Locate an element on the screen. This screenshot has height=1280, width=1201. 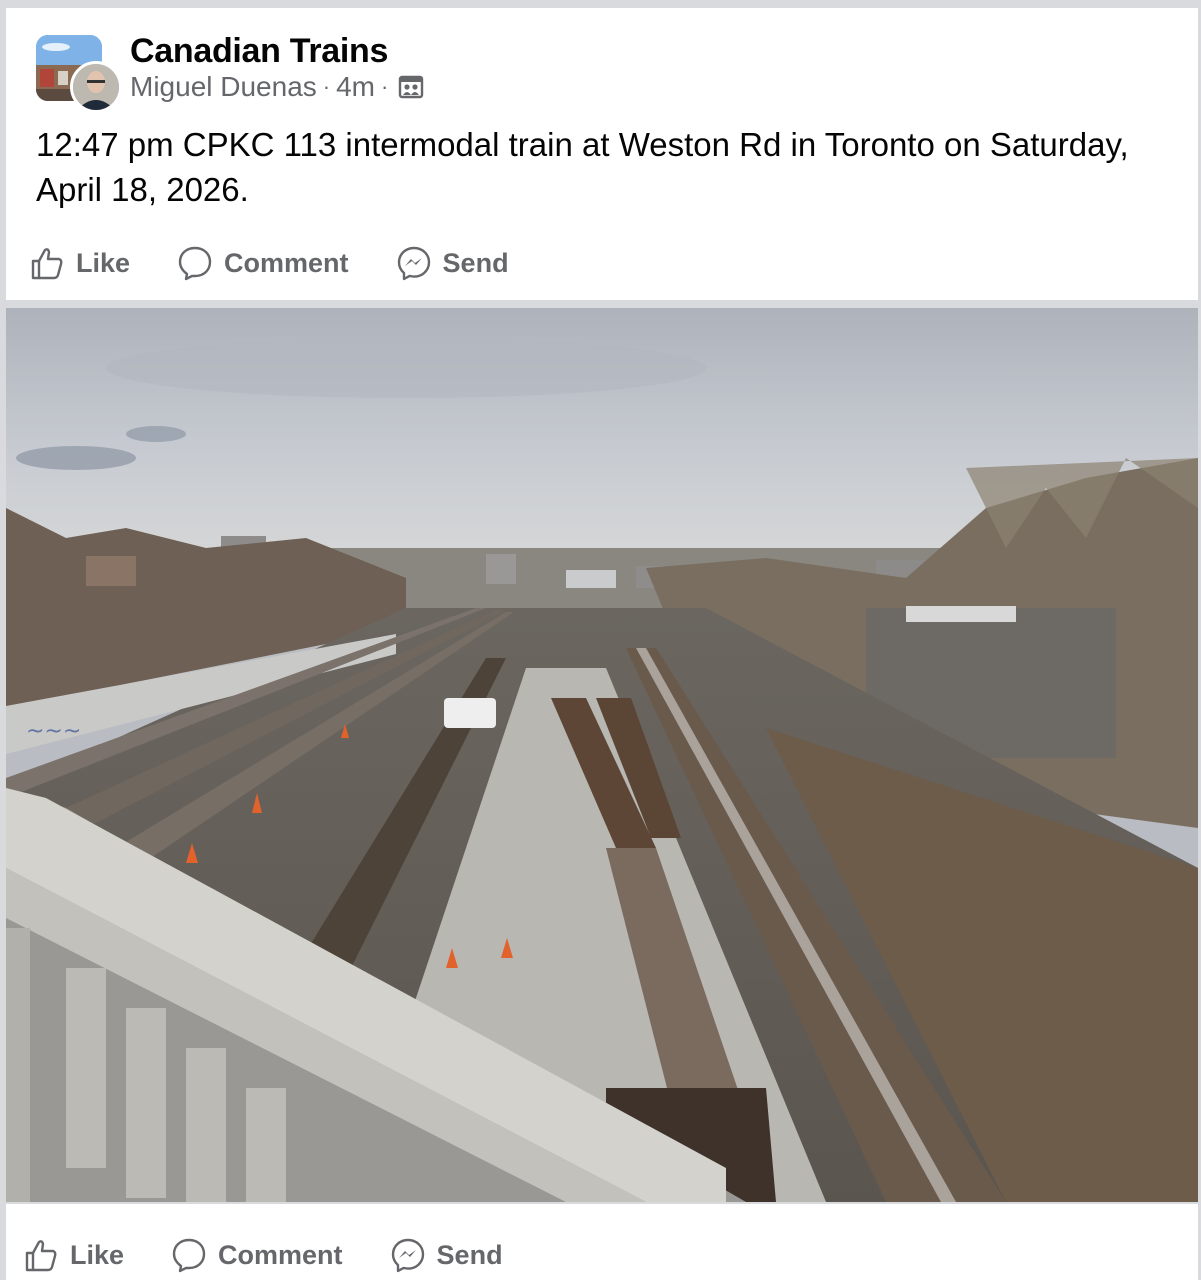
post-time: 4m is located at coordinates (355, 87).